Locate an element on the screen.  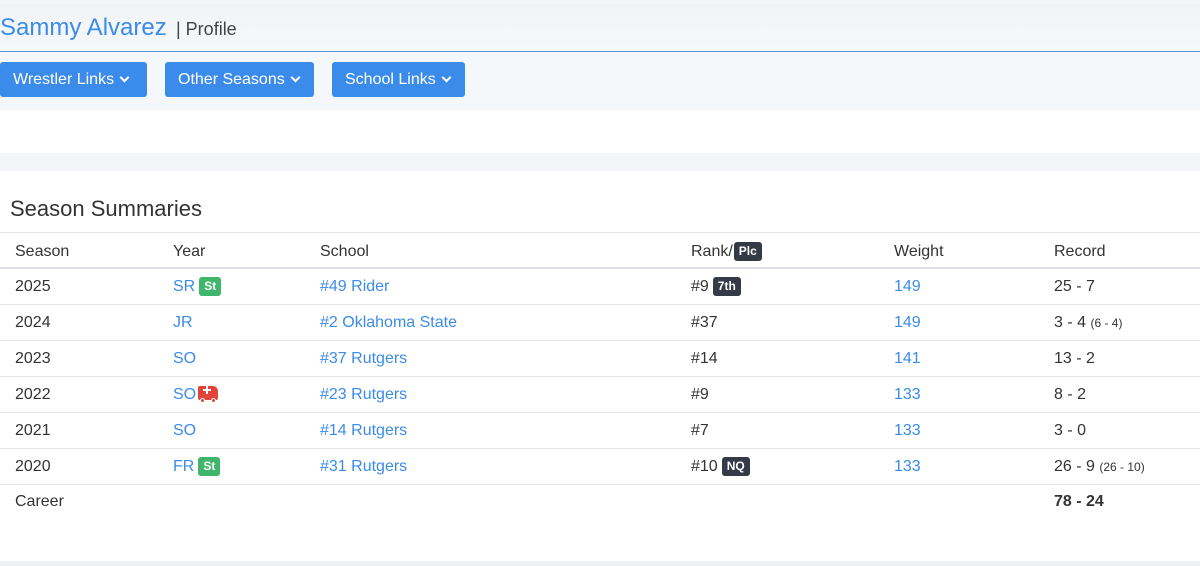
section-title: Season Summaries is located at coordinates (106, 208).